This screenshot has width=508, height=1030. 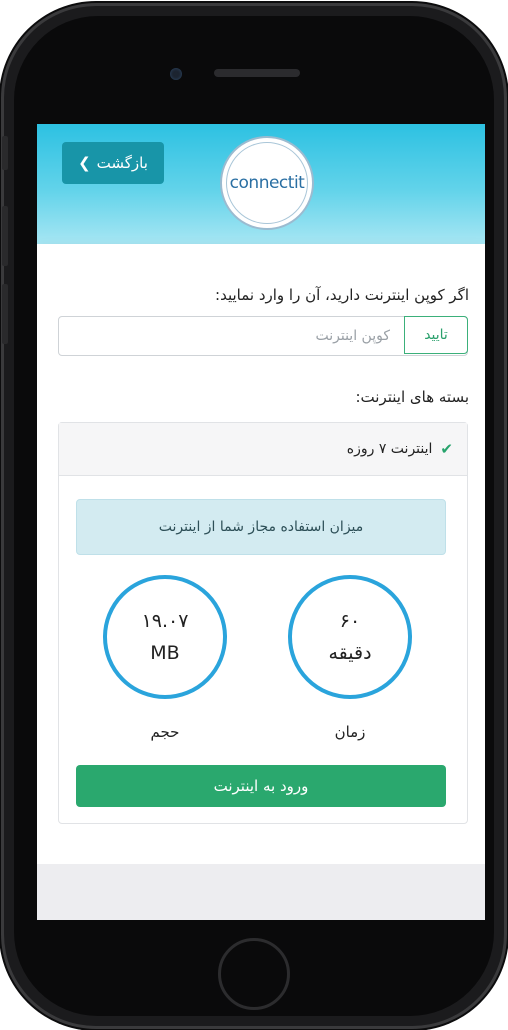 I want to click on logo-ring, so click(x=267, y=183).